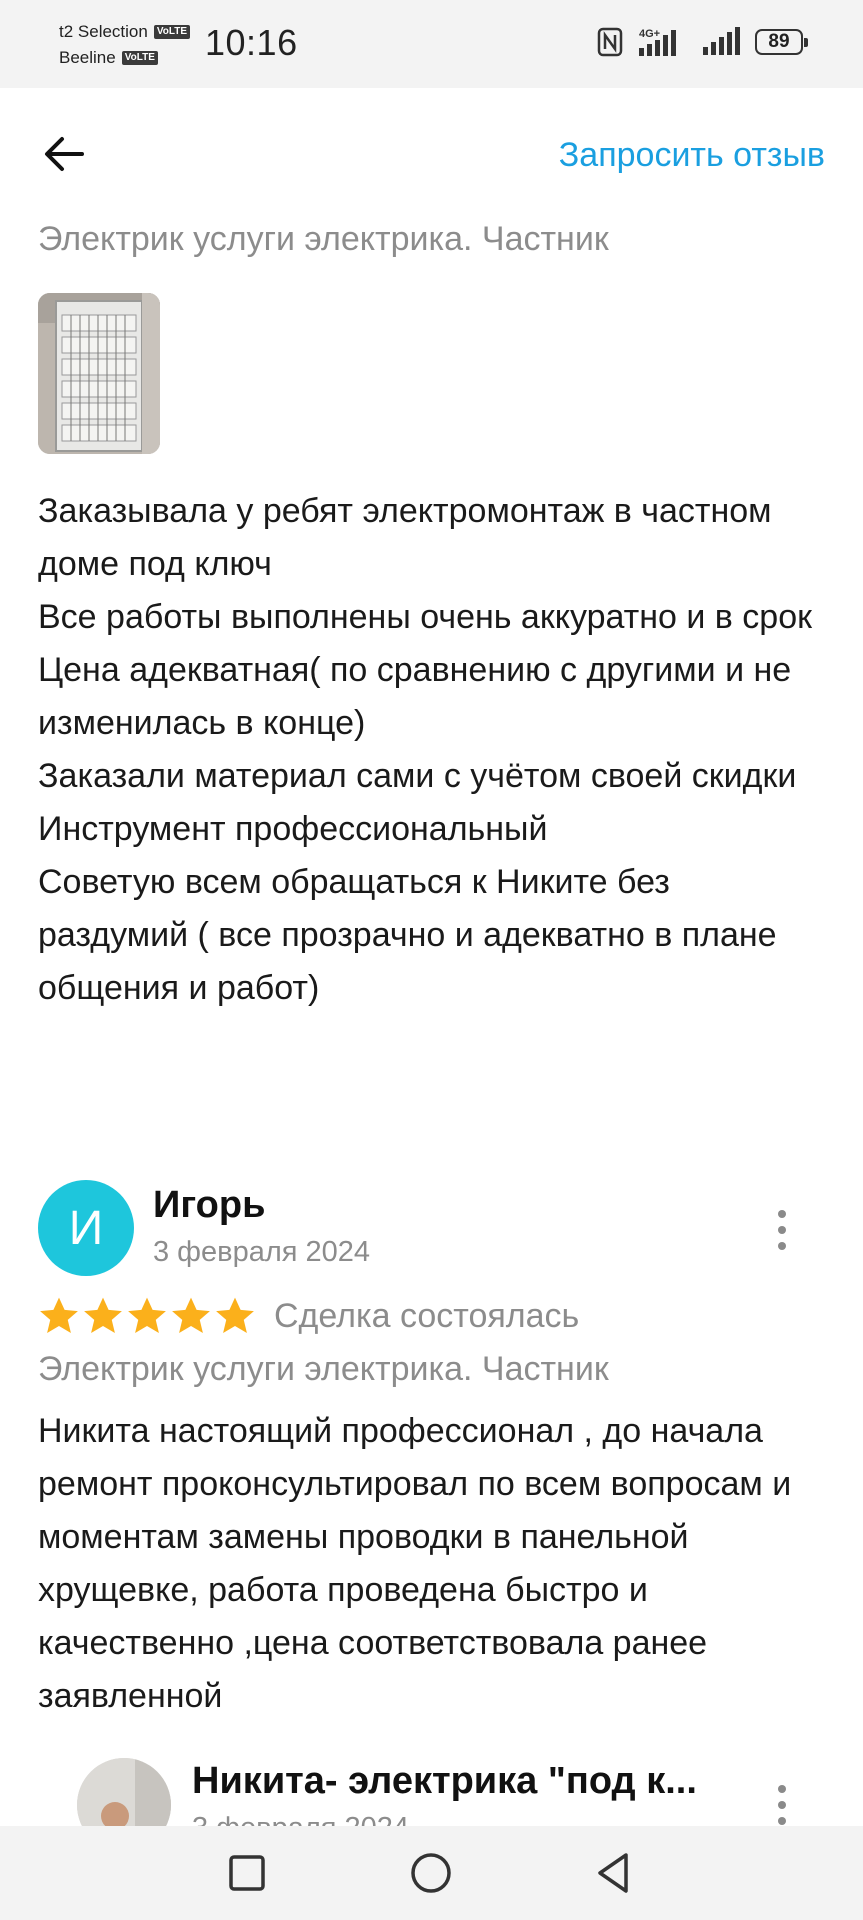 Image resolution: width=863 pixels, height=1920 pixels. I want to click on navigation-bar, so click(431, 1873).